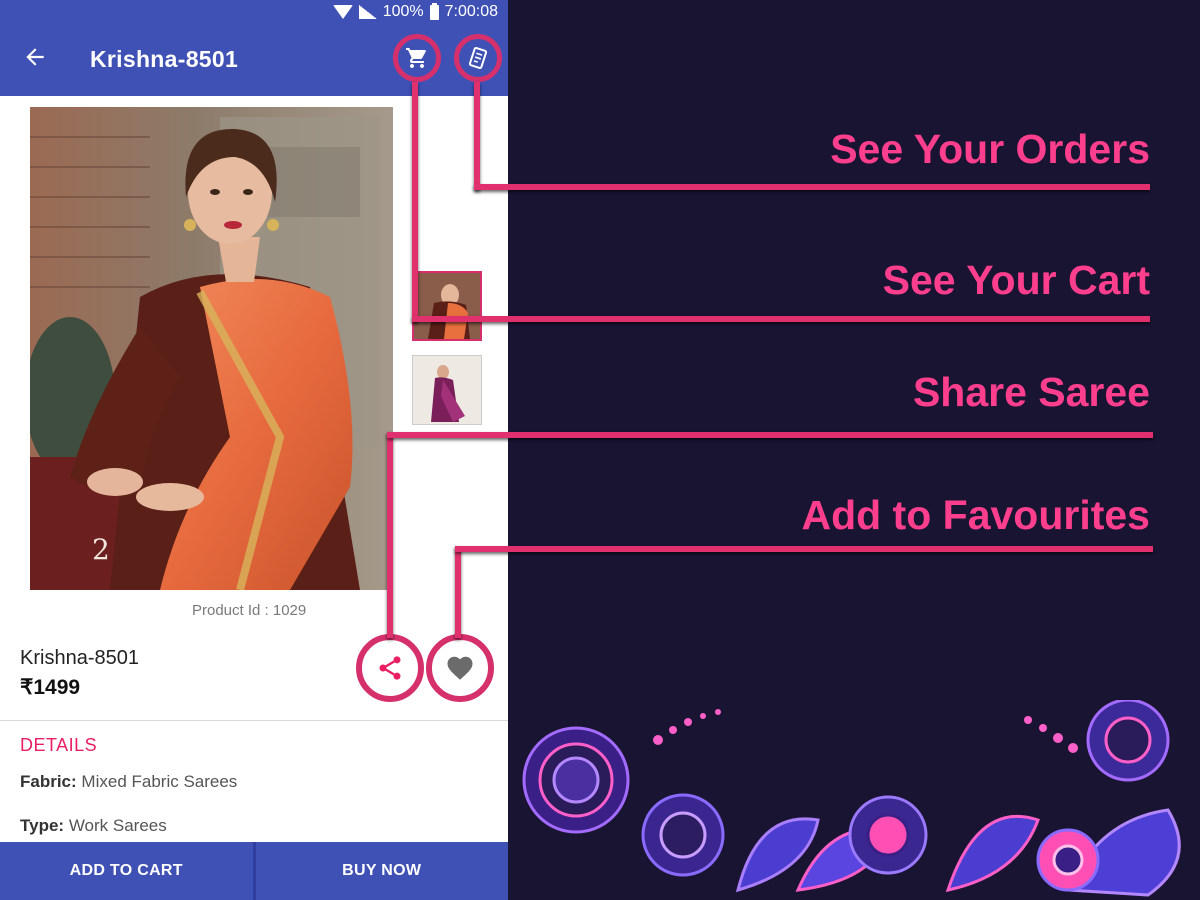 The image size is (1200, 900). I want to click on spec-value: Work Sarees, so click(117, 825).